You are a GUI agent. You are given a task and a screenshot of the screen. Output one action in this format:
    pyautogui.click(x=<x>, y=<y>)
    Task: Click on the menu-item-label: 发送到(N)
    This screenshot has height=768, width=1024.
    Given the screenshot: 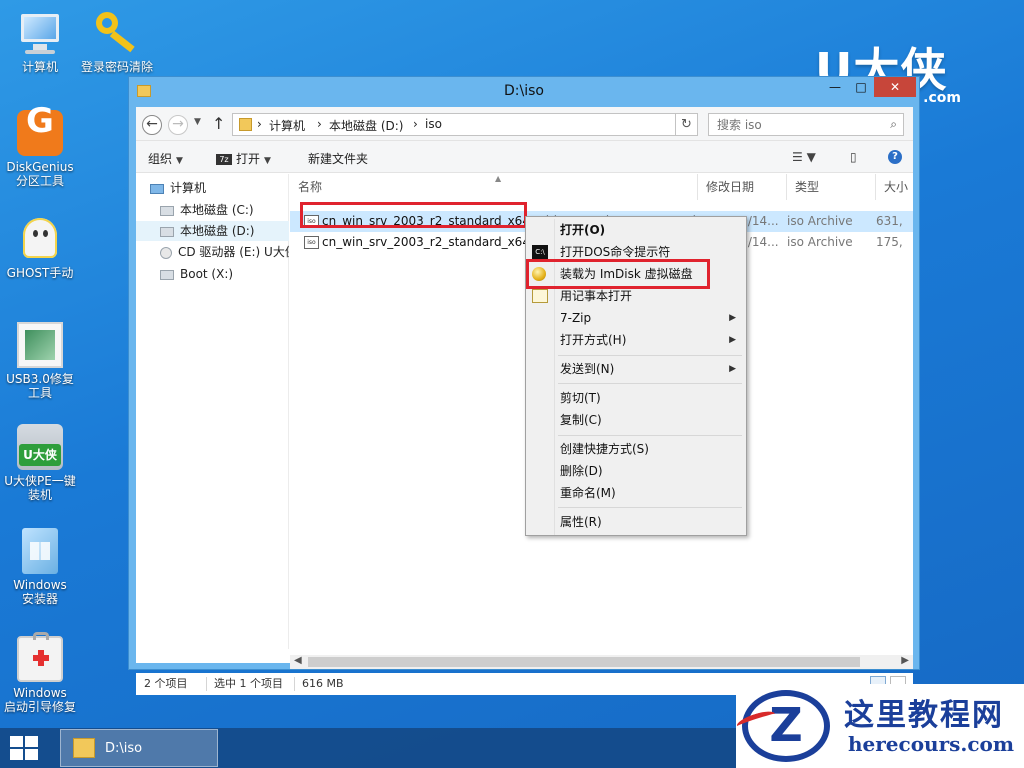 What is the action you would take?
    pyautogui.click(x=587, y=369)
    